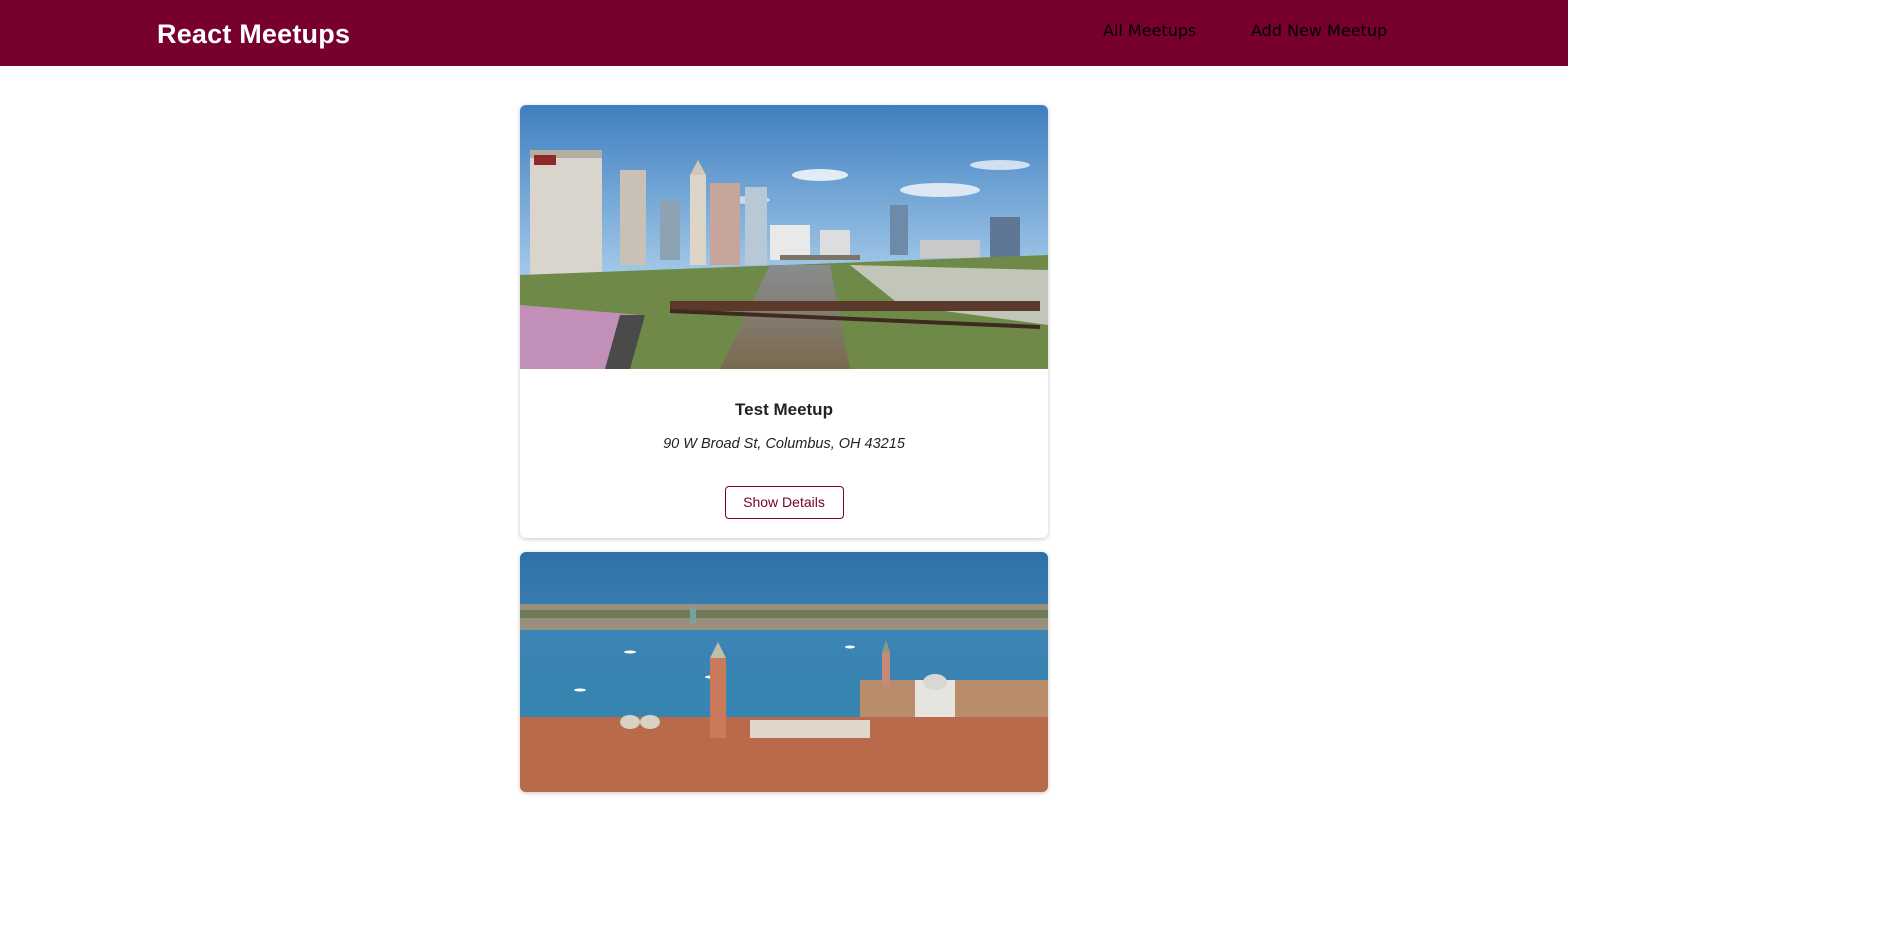  Describe the element at coordinates (784, 409) in the screenshot. I see `meetup-title: Test Meetup` at that location.